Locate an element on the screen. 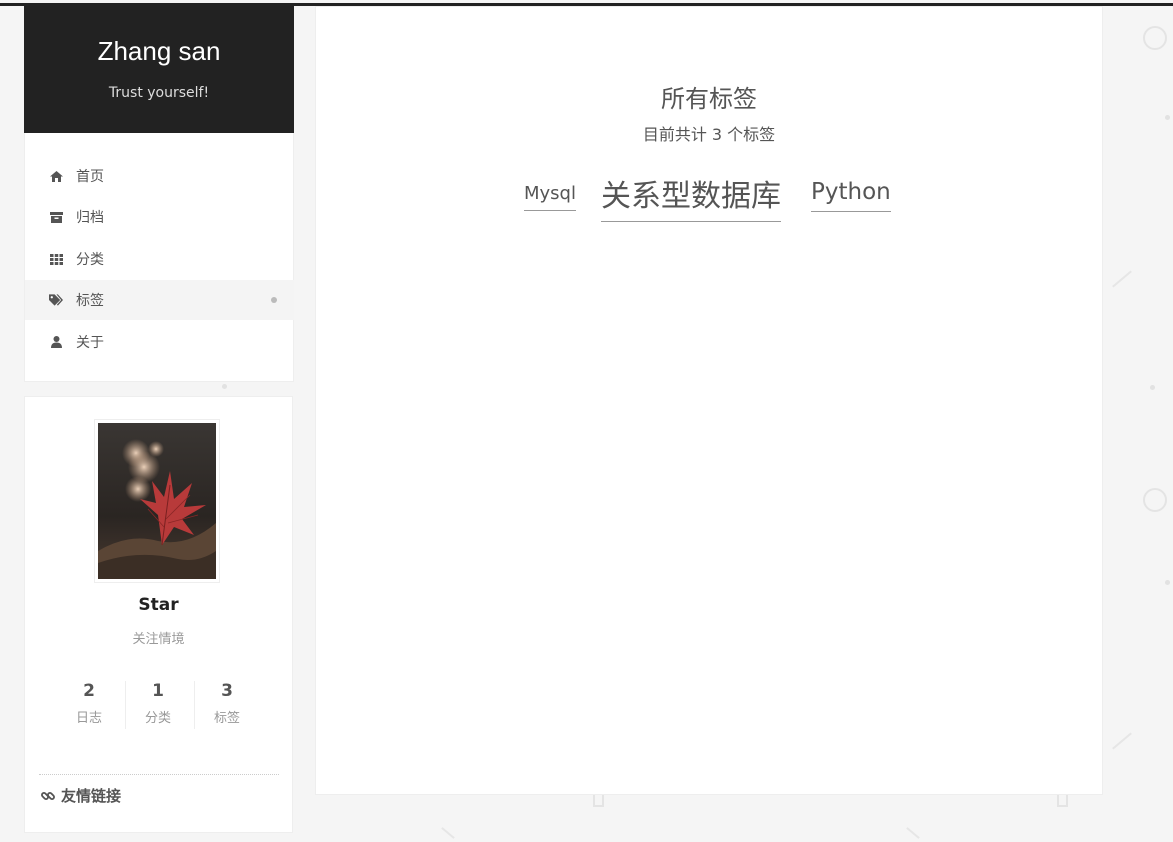 The image size is (1173, 842). tags-icon is located at coordinates (56, 300).